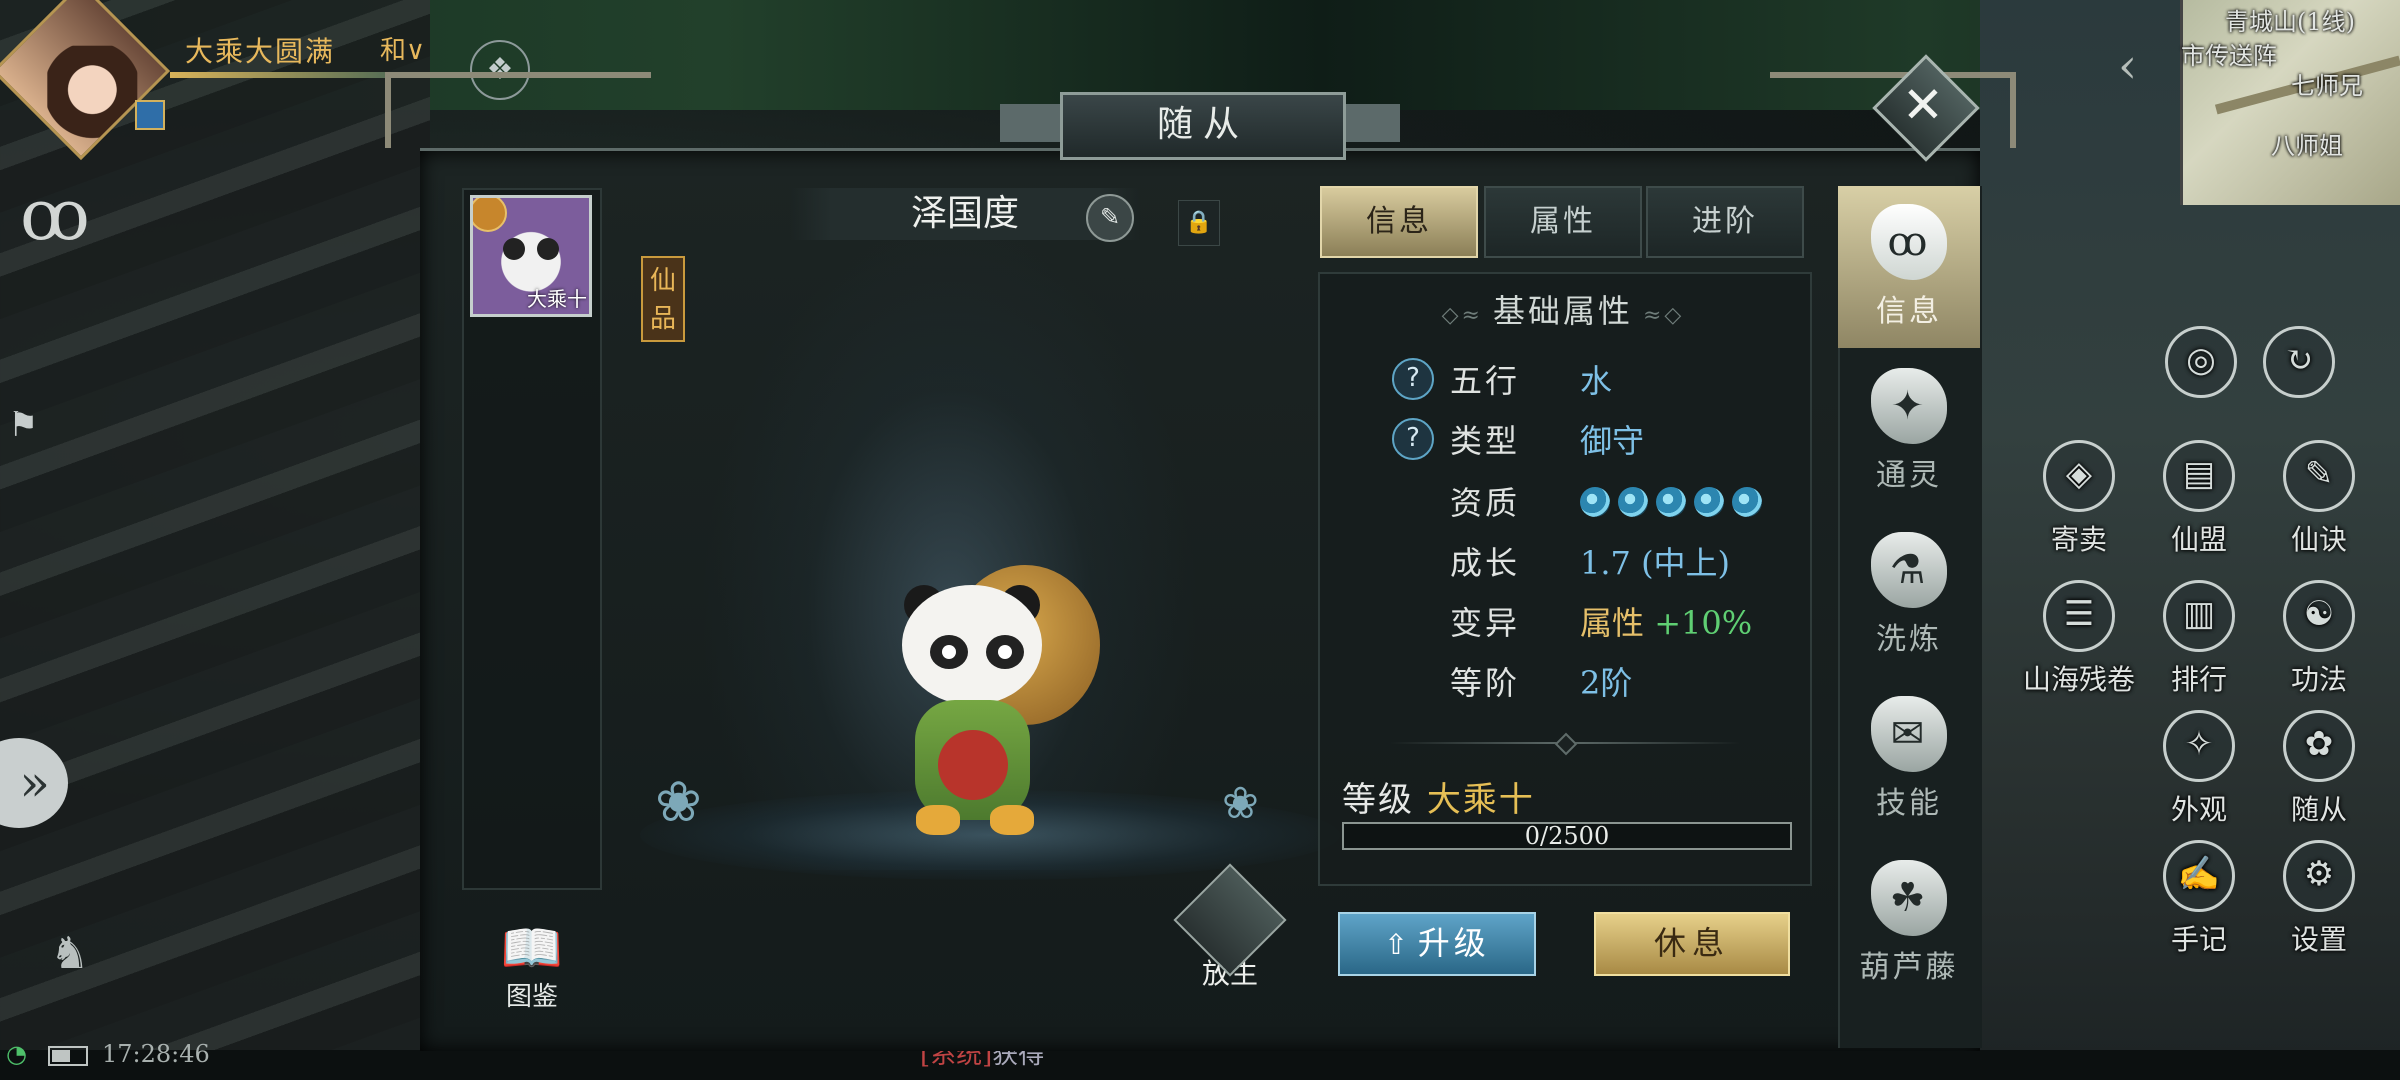  I want to click on side-nav-label: 通灵, so click(1909, 475).